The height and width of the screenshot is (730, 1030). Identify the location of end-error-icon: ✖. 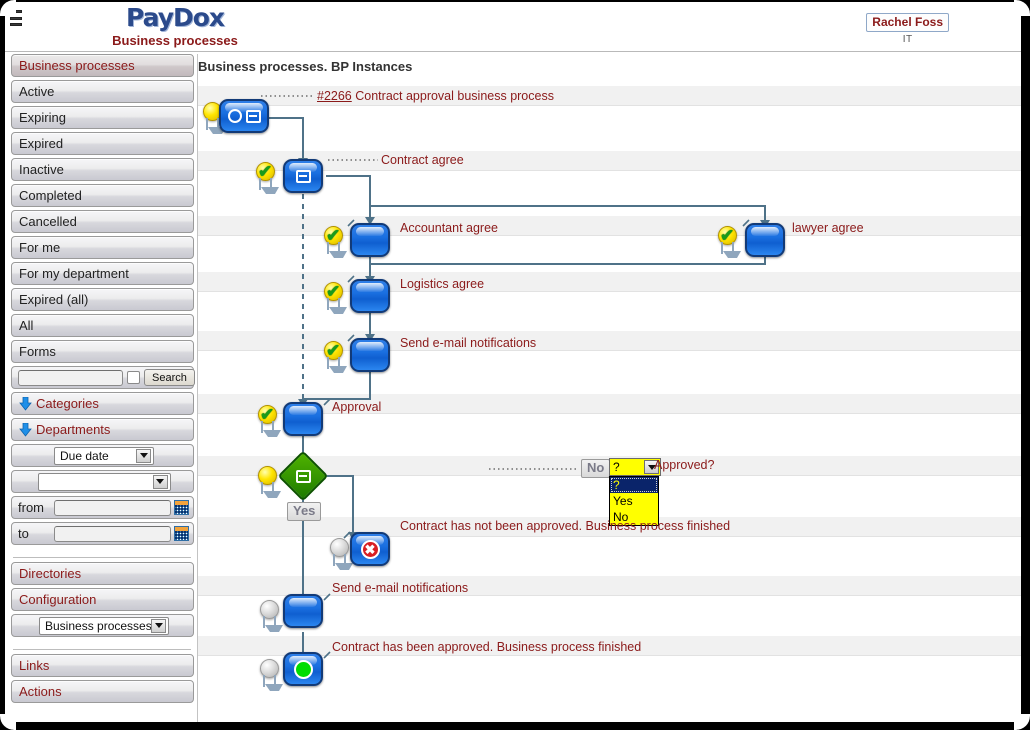
(370, 549).